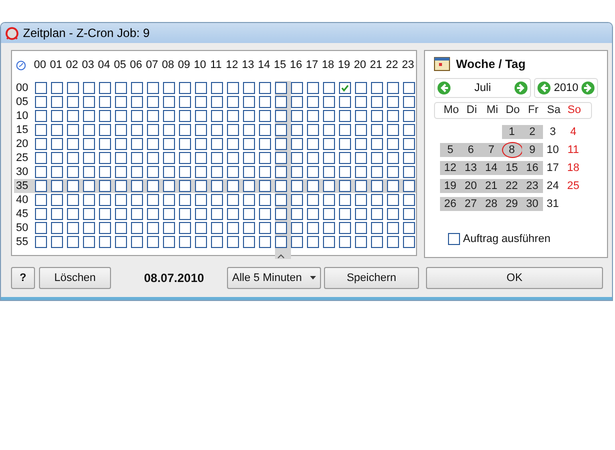 The width and height of the screenshot is (615, 450). What do you see at coordinates (532, 204) in the screenshot?
I see `calendar-day: 30` at bounding box center [532, 204].